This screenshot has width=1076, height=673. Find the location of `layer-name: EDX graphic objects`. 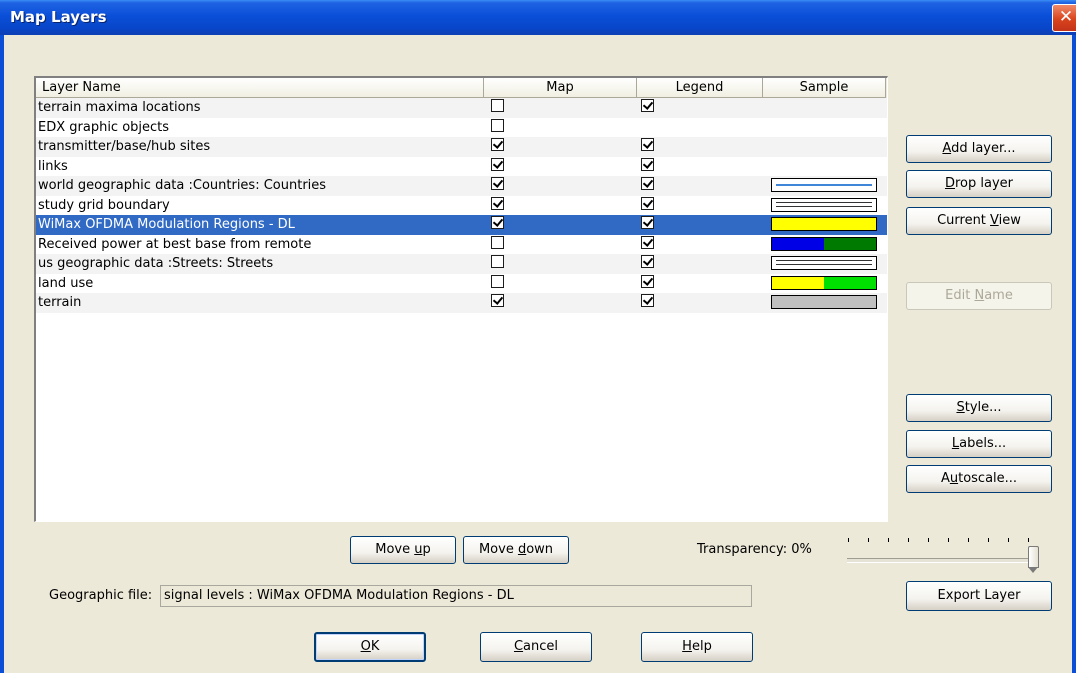

layer-name: EDX graphic objects is located at coordinates (104, 127).